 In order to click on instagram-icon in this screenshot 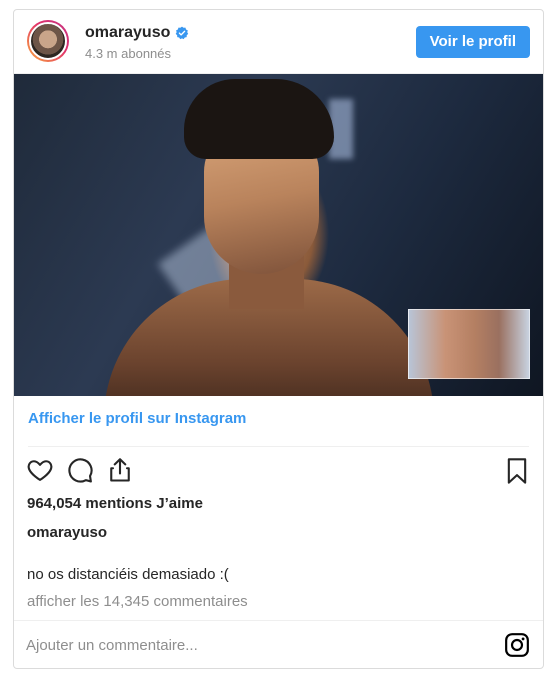, I will do `click(517, 645)`.